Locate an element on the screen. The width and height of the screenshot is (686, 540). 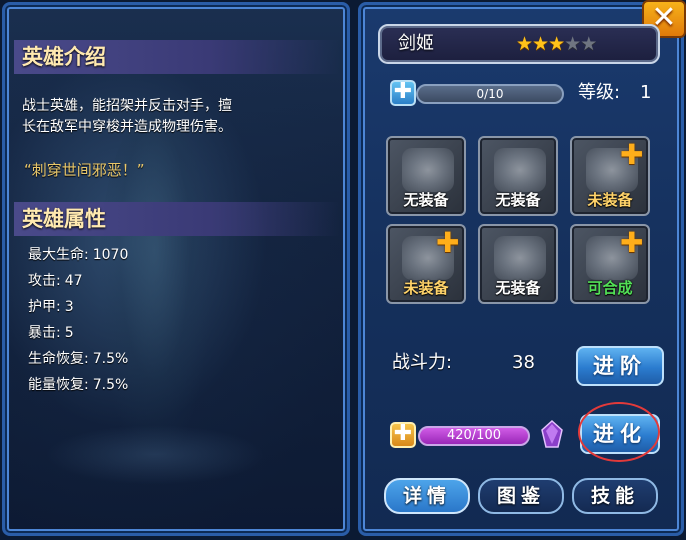
level-label: 等级: is located at coordinates (599, 92).